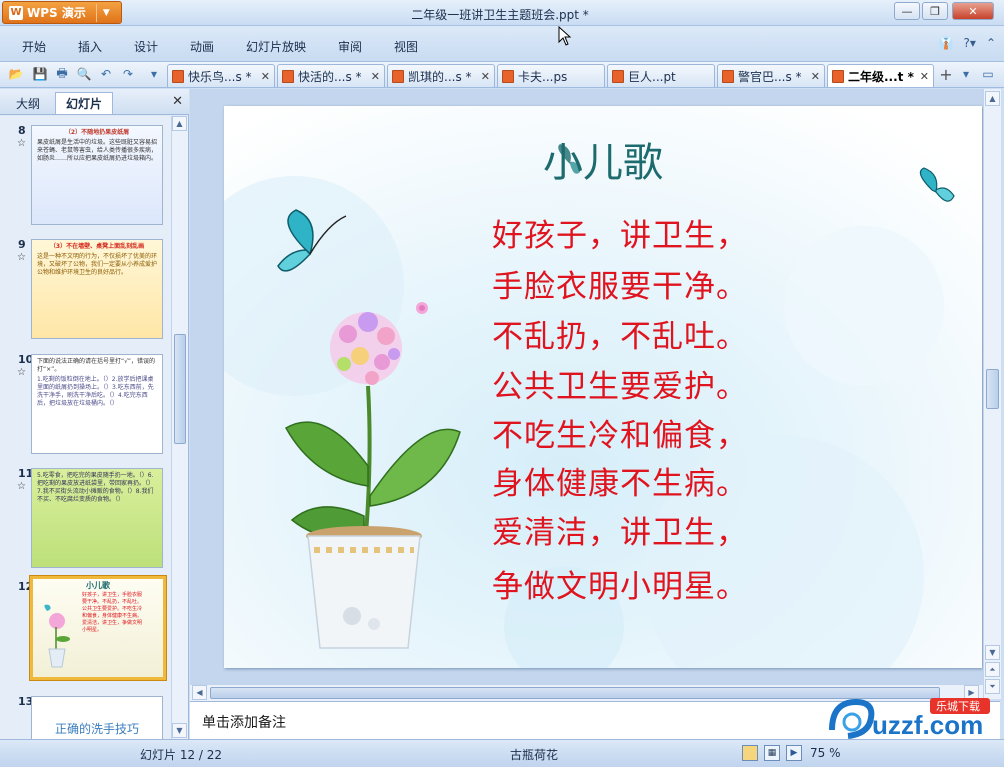 The image size is (1004, 767). What do you see at coordinates (40, 74) in the screenshot?
I see `save-icon: 💾` at bounding box center [40, 74].